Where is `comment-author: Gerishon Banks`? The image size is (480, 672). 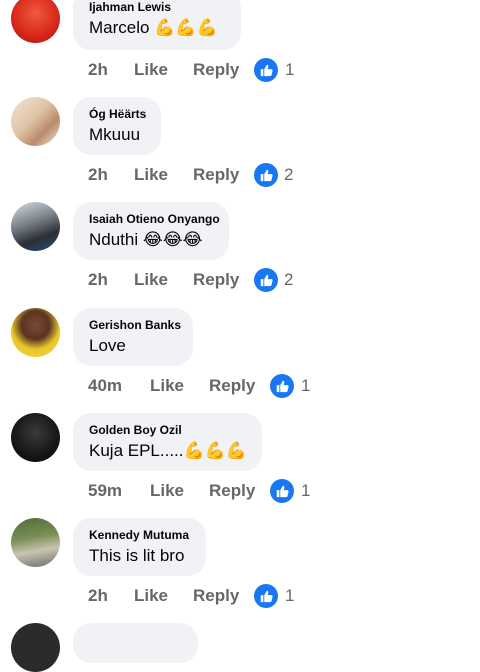
comment-author: Gerishon Banks is located at coordinates (135, 325).